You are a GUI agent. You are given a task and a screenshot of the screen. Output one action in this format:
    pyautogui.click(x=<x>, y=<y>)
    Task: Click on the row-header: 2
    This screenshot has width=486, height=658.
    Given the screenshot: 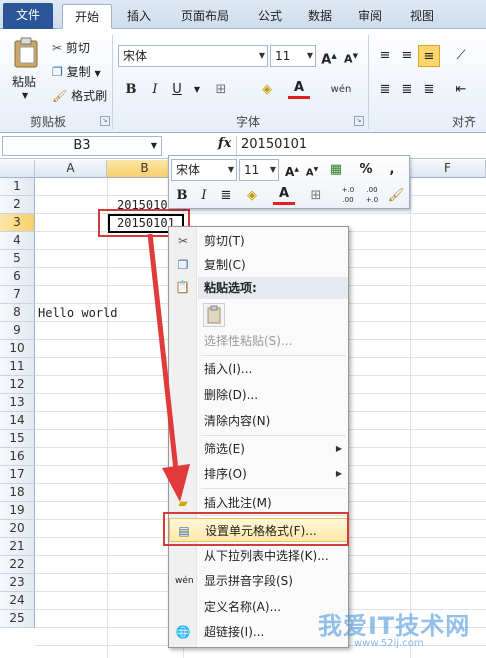 What is the action you would take?
    pyautogui.click(x=17, y=205)
    